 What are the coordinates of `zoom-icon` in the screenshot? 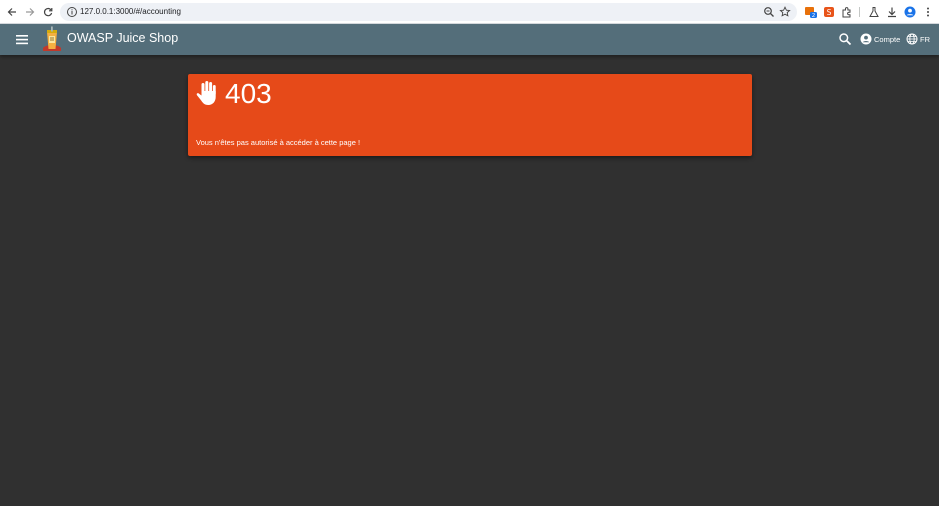 It's located at (769, 12).